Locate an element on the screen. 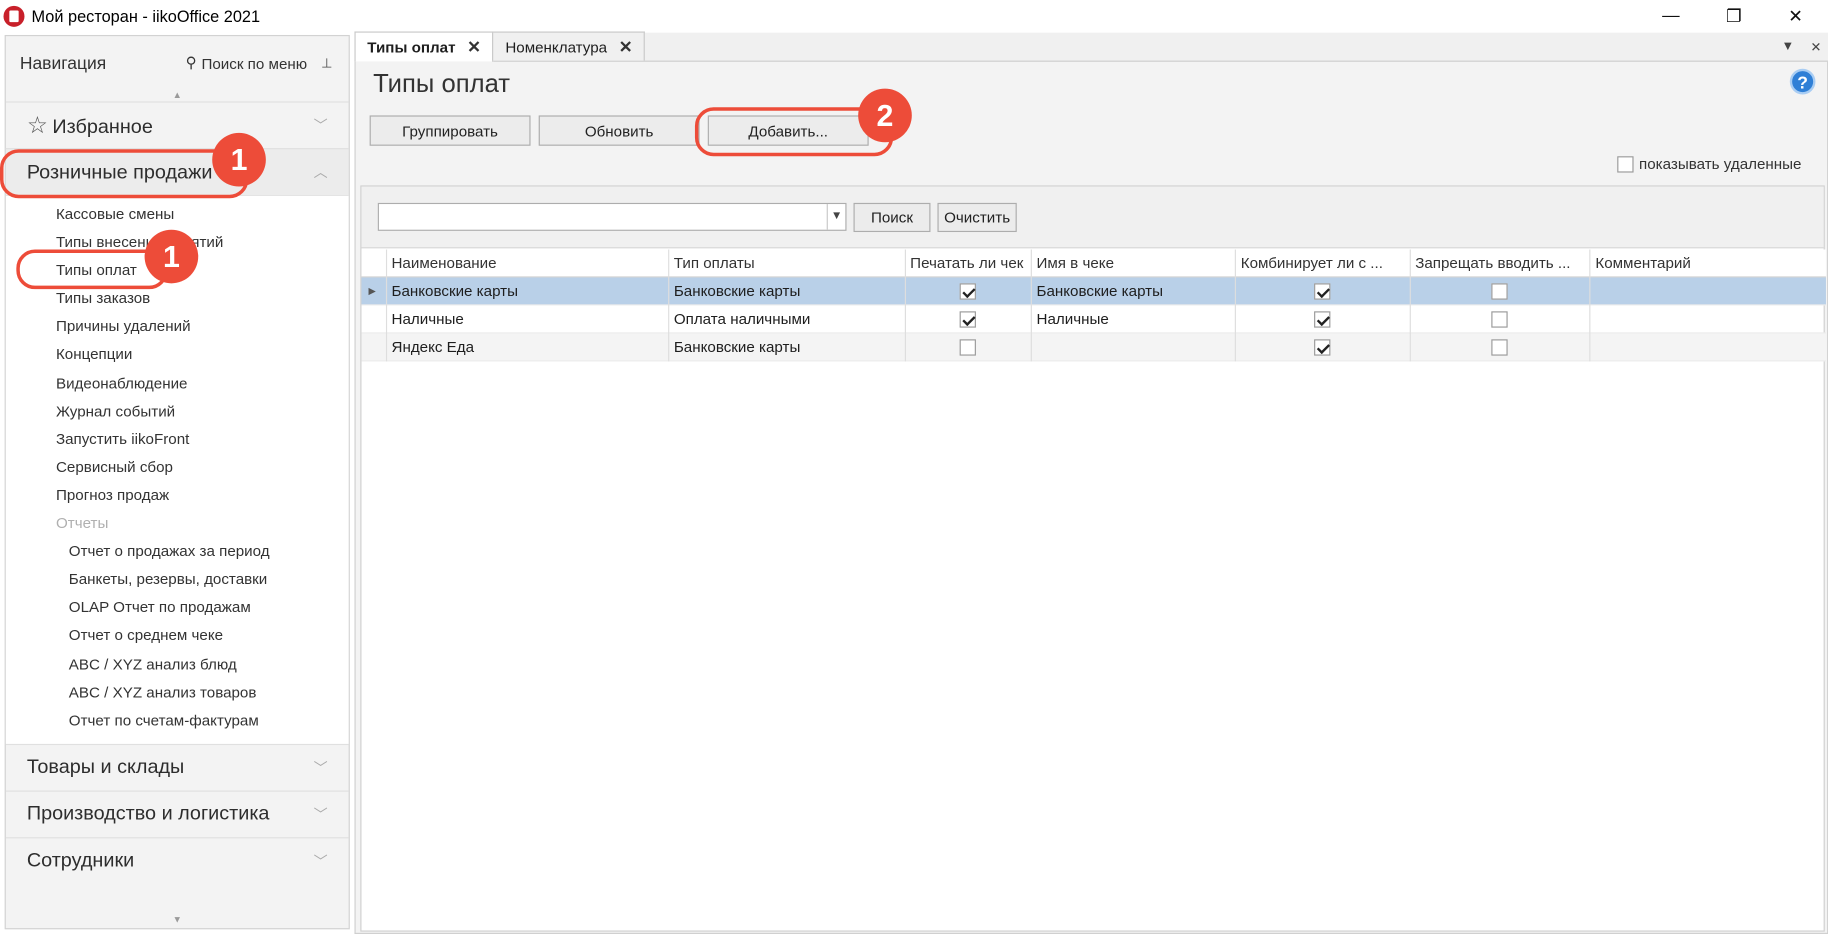 The width and height of the screenshot is (1828, 934). refresh-button: Обновить is located at coordinates (619, 130).